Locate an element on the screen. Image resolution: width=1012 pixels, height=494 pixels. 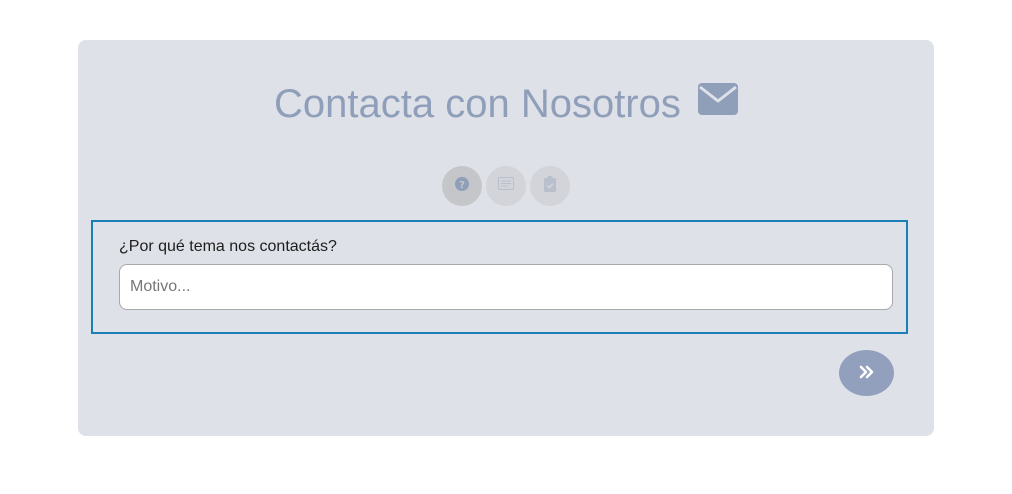
double-chevron-right-icon is located at coordinates (867, 373).